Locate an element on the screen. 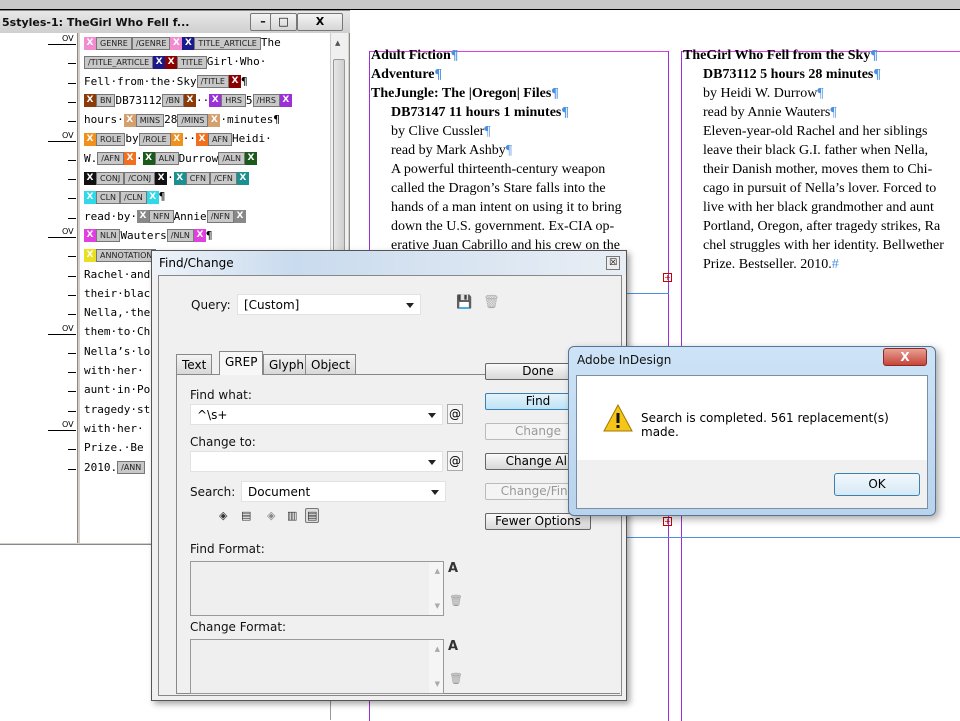 This screenshot has width=960, height=721. clear-change-format-icon: 🗑 is located at coordinates (456, 678).